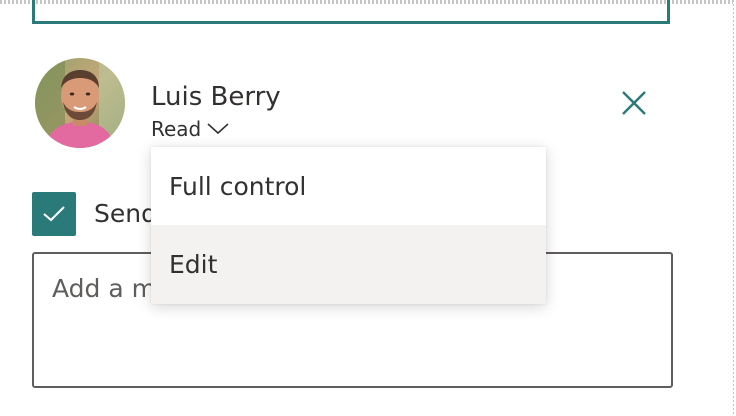 The height and width of the screenshot is (416, 736). I want to click on close-icon, so click(634, 103).